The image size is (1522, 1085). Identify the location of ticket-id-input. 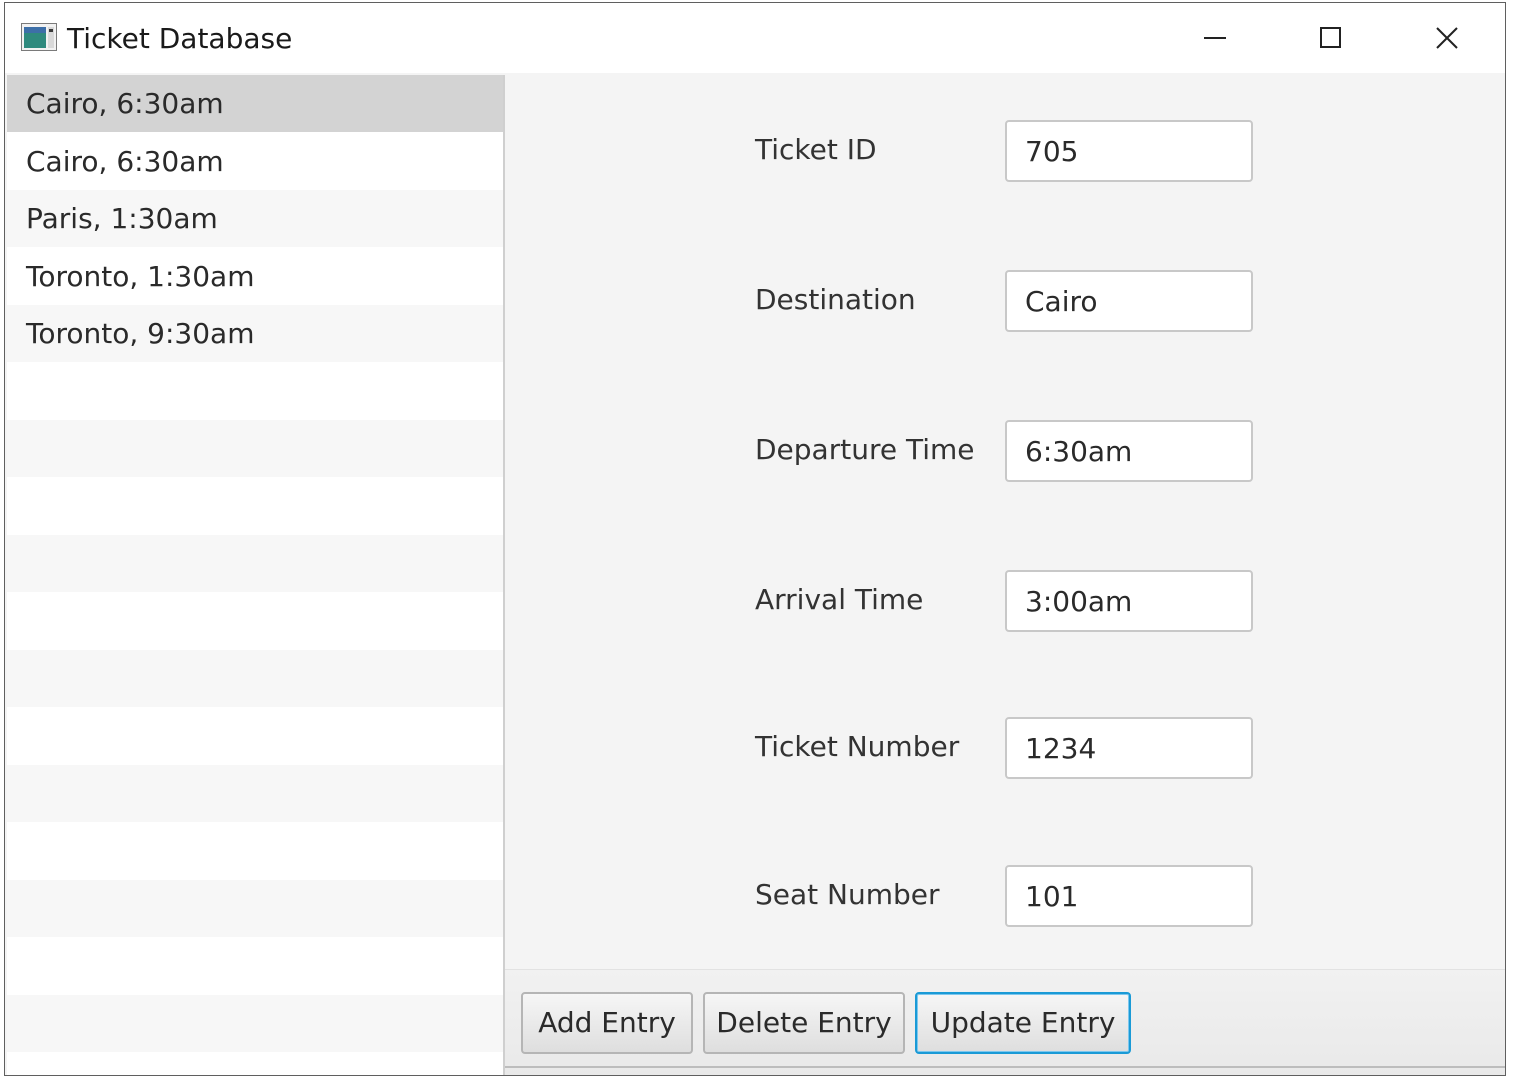
(1129, 151).